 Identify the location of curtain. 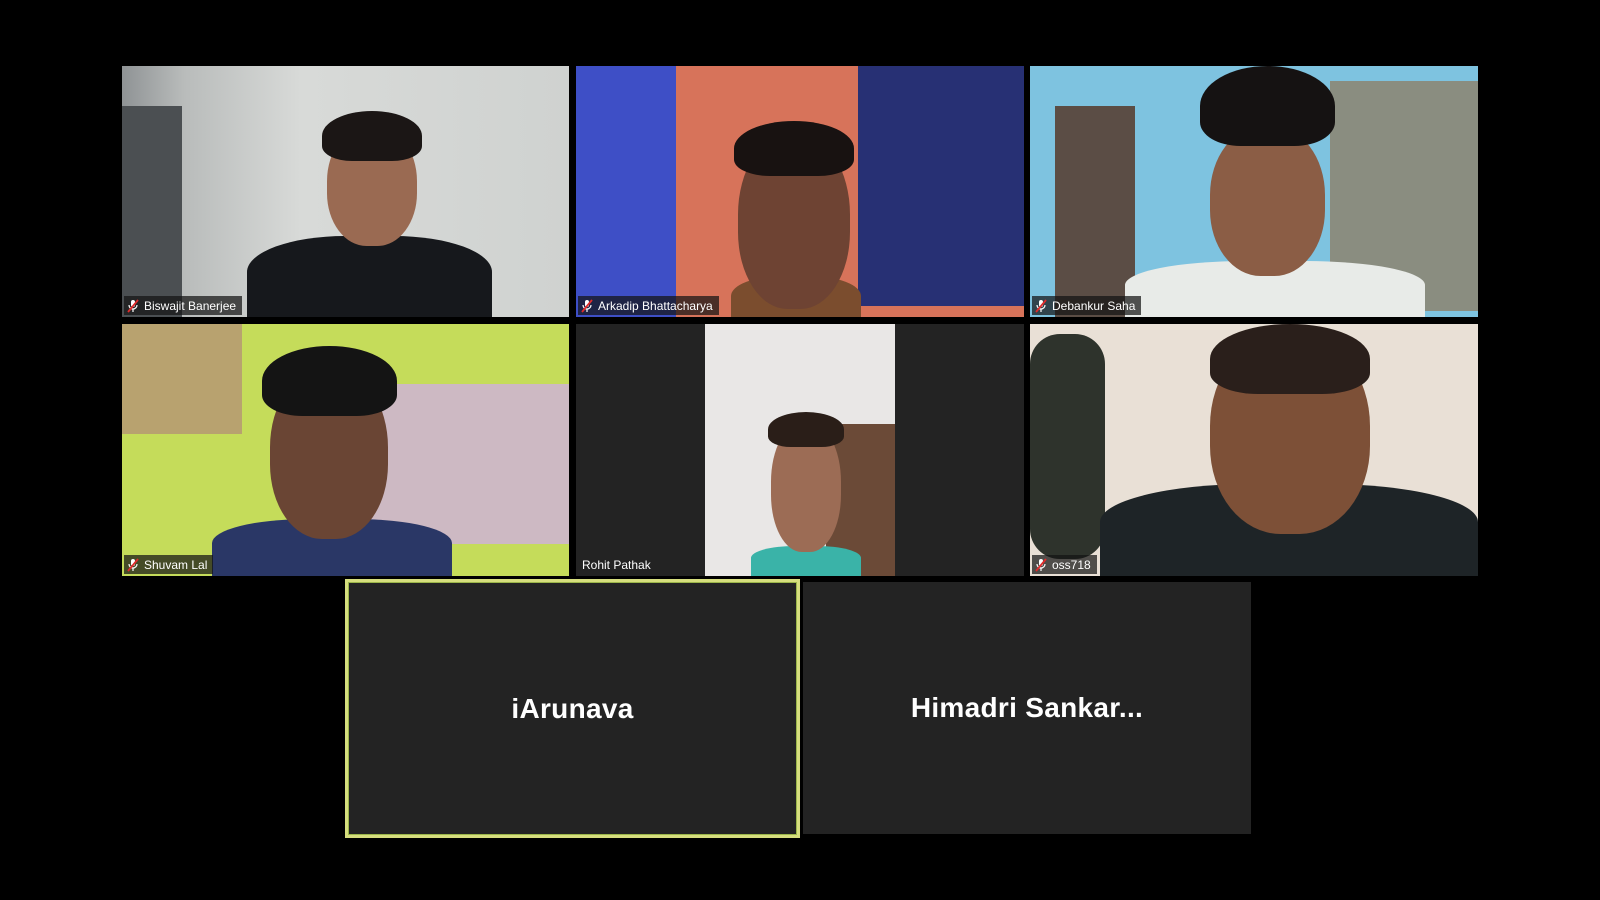
(1095, 211).